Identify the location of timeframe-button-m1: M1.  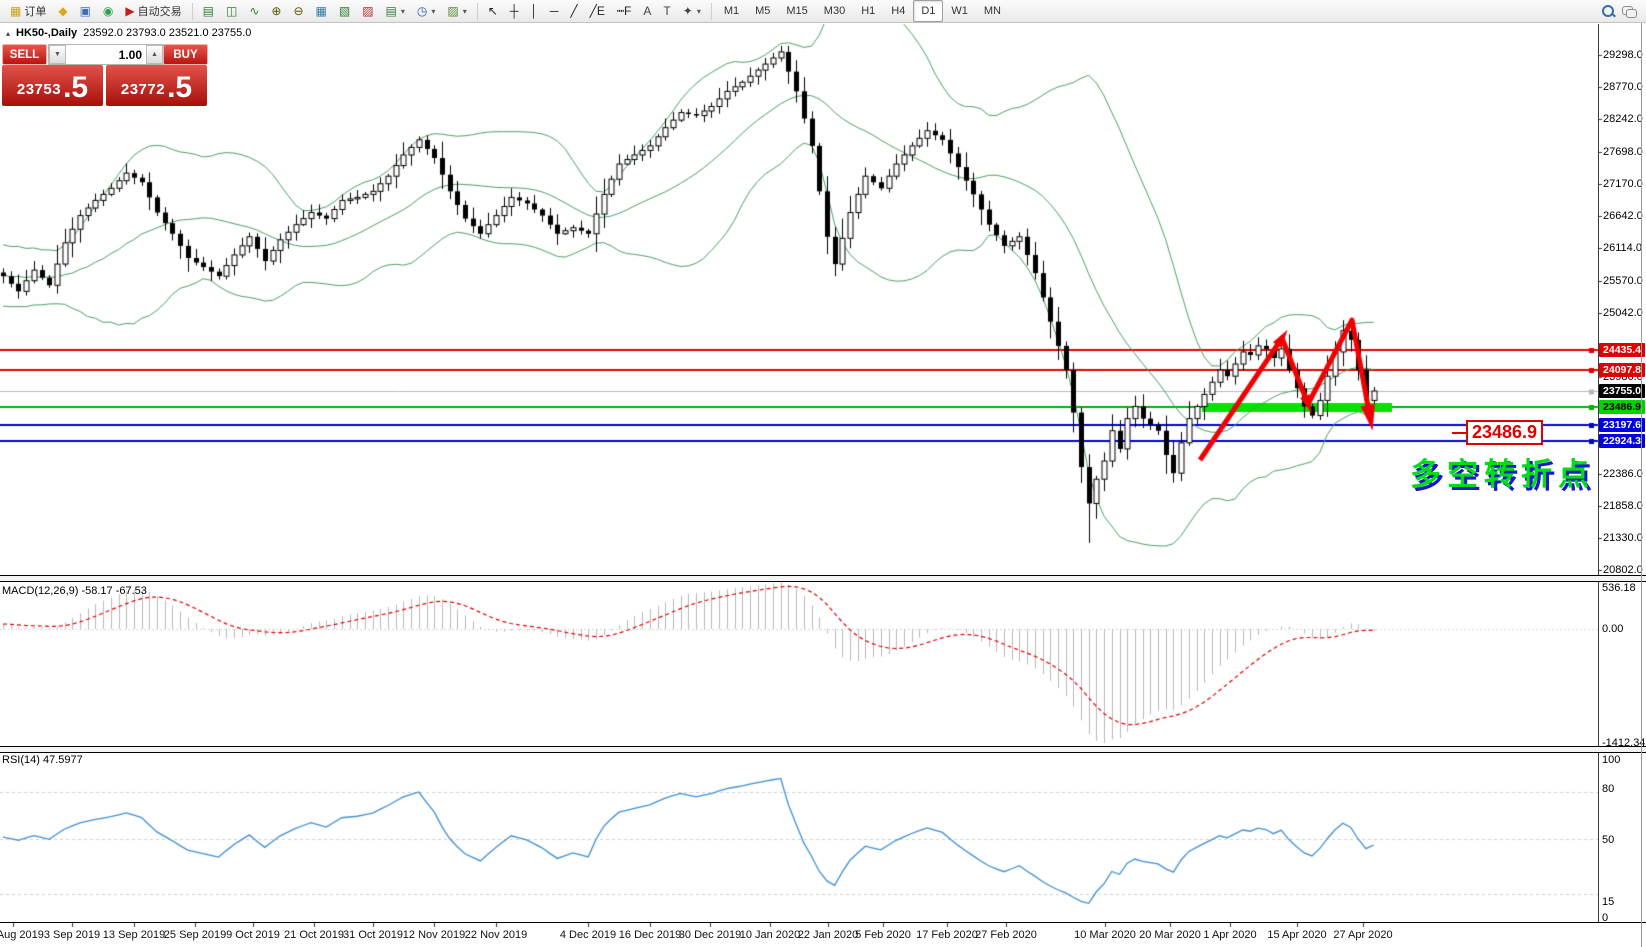
(731, 11).